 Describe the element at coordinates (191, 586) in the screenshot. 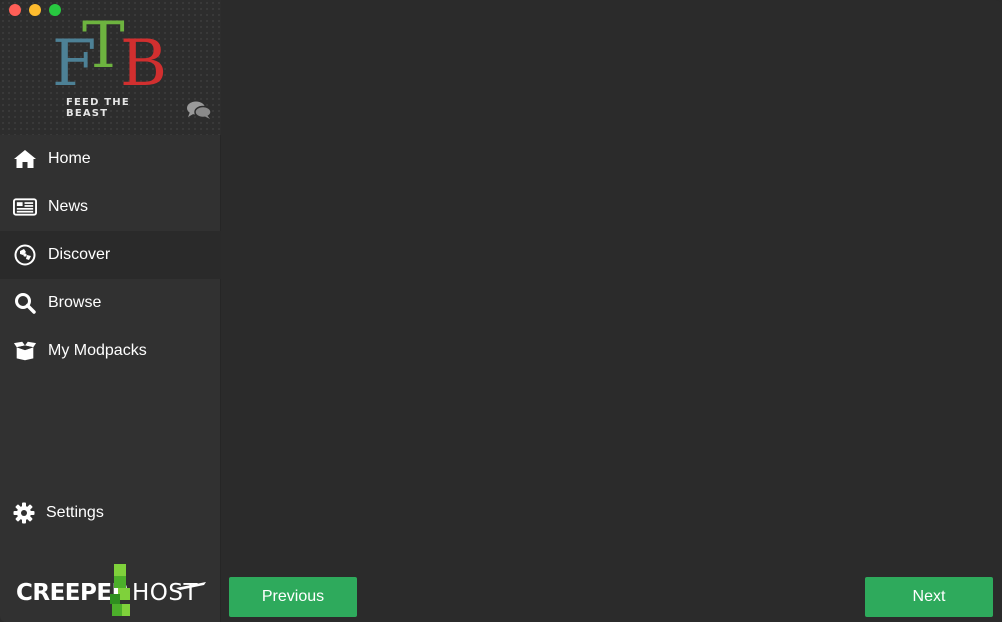

I see `creeperhost-swoosh` at that location.